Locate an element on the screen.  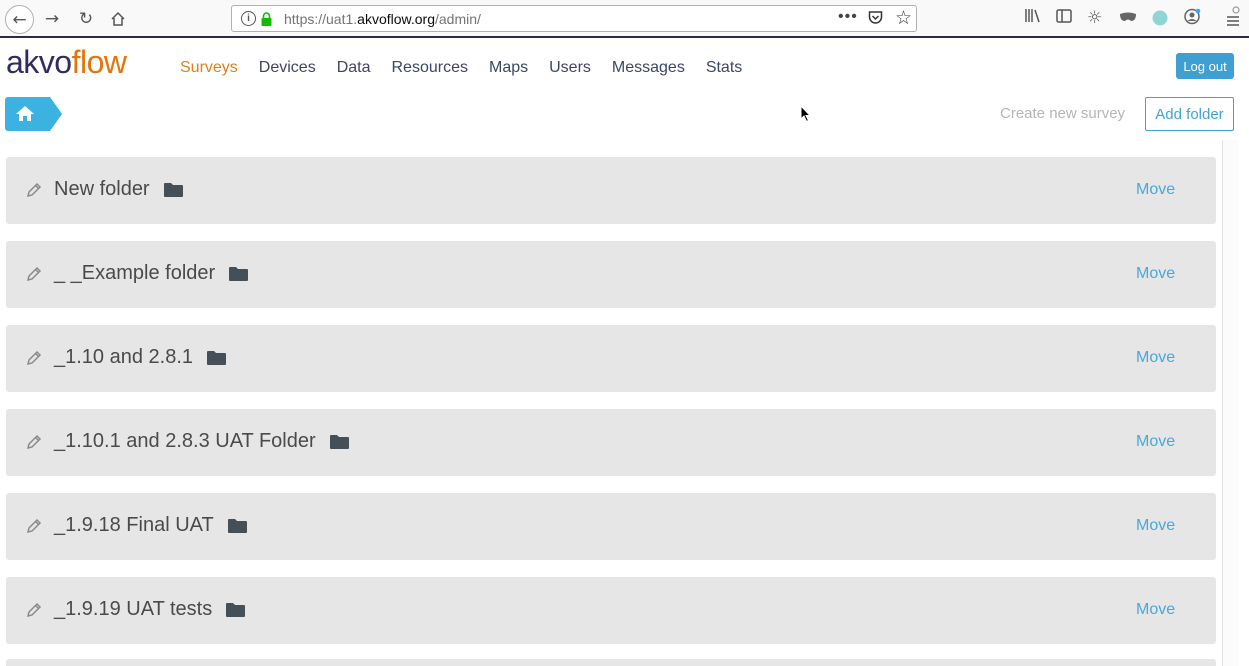
menu-icon is located at coordinates (1233, 19).